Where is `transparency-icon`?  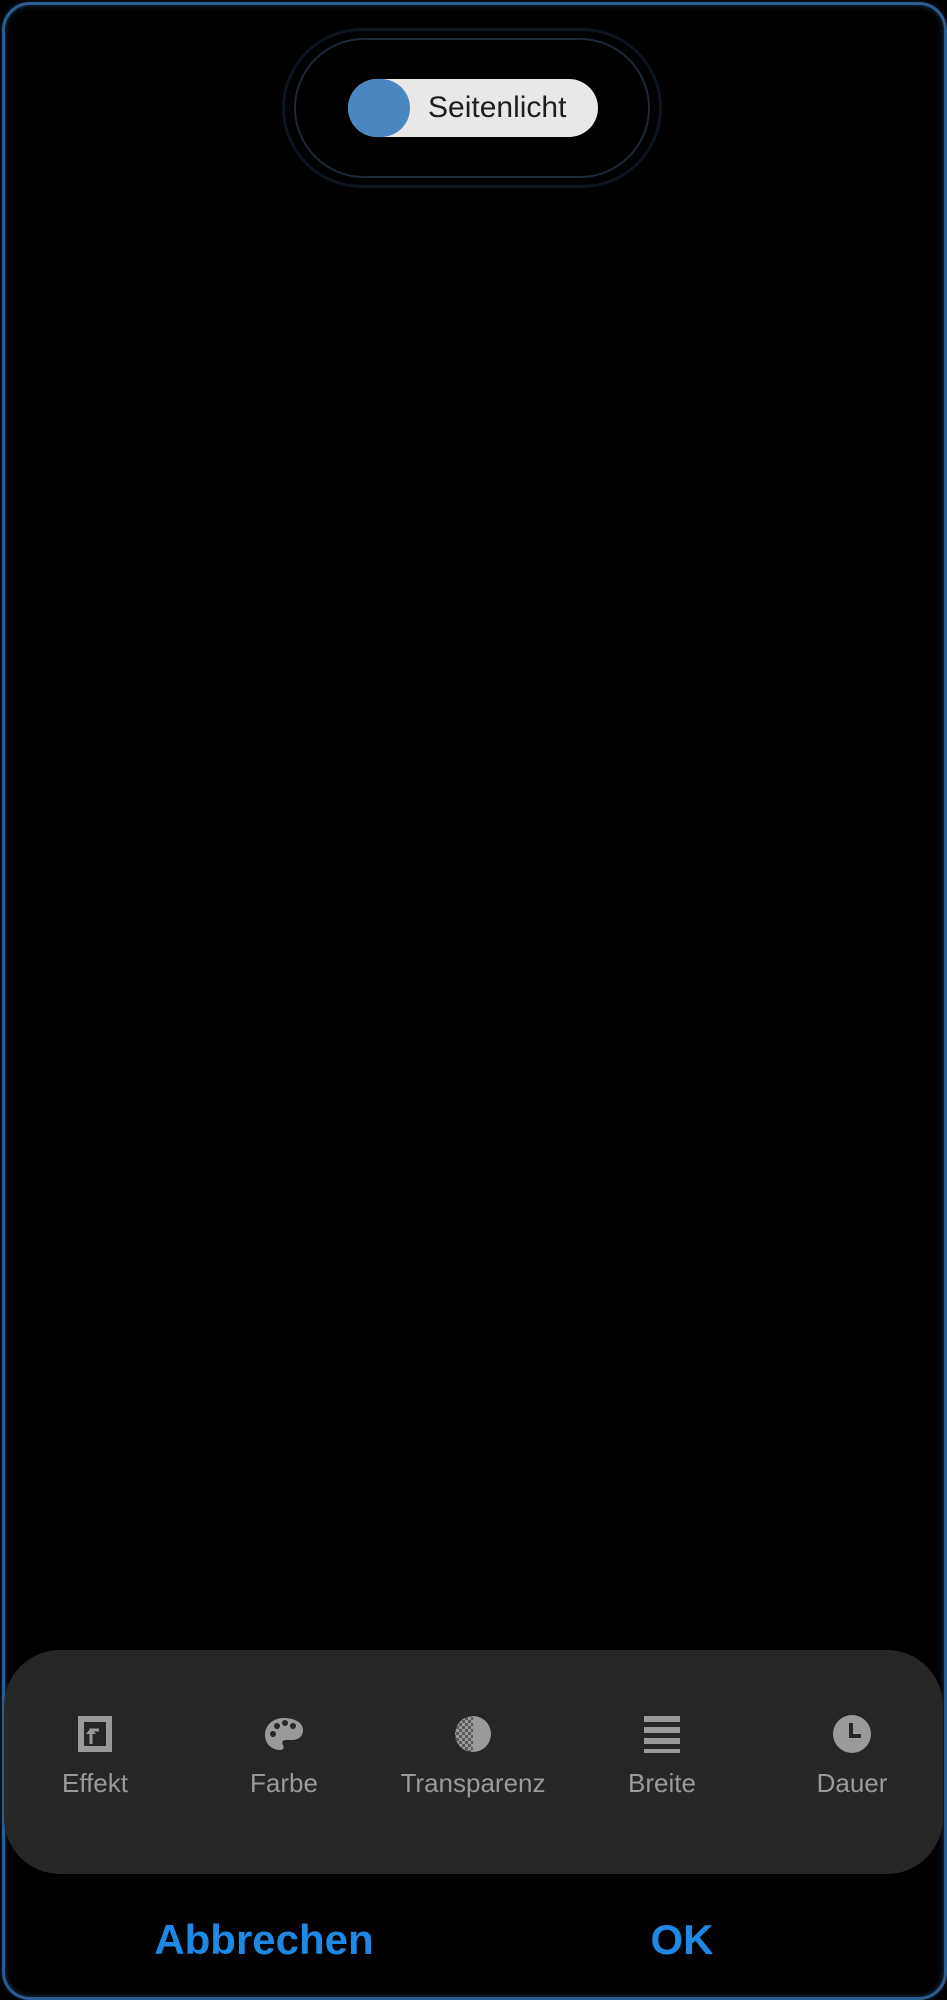
transparency-icon is located at coordinates (473, 1734).